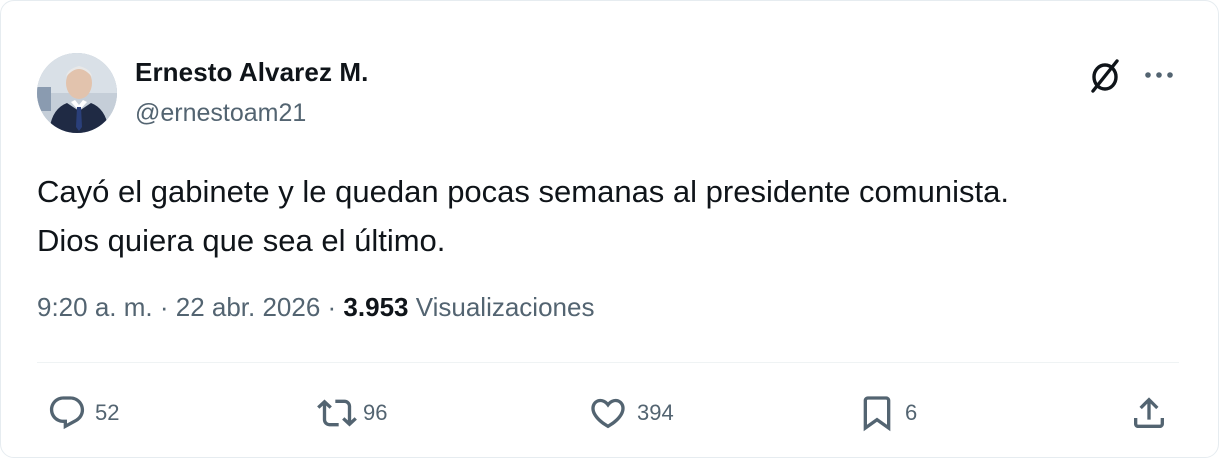  Describe the element at coordinates (67, 413) in the screenshot. I see `reply-icon` at that location.